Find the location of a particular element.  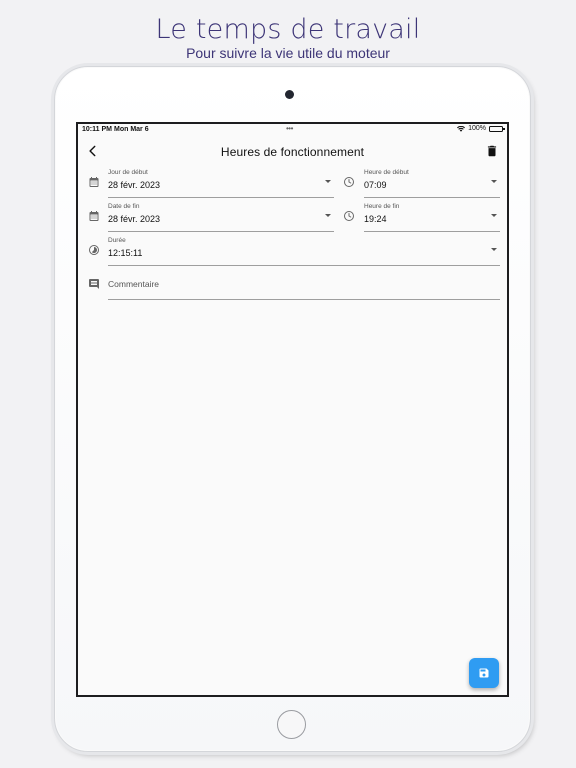

status-date: Mon Mar 6 is located at coordinates (131, 129).